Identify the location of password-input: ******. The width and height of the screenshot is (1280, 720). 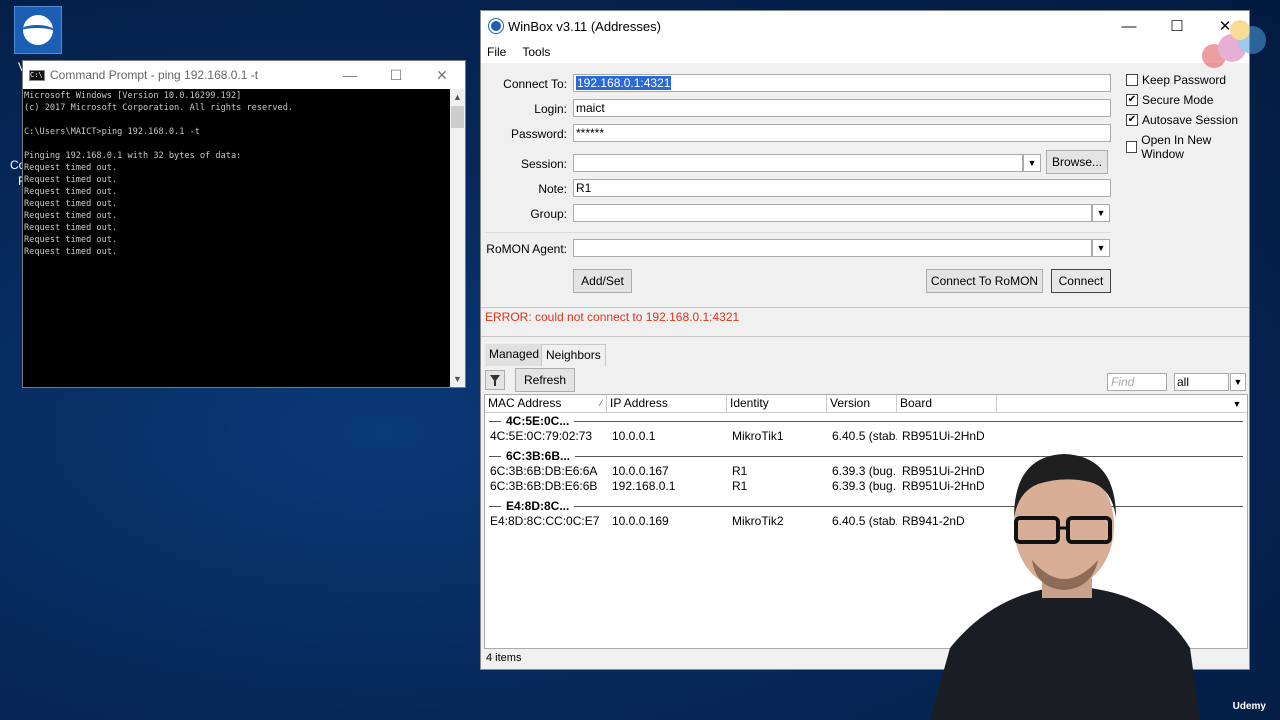
(842, 133).